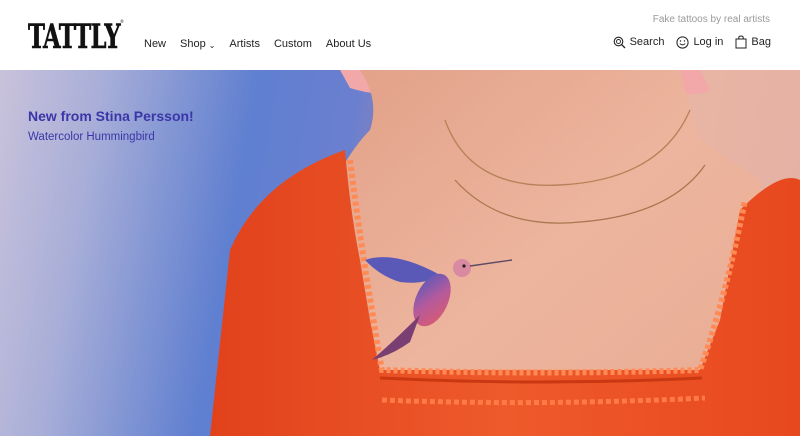 This screenshot has height=436, width=800. I want to click on nav-label: About Us, so click(348, 44).